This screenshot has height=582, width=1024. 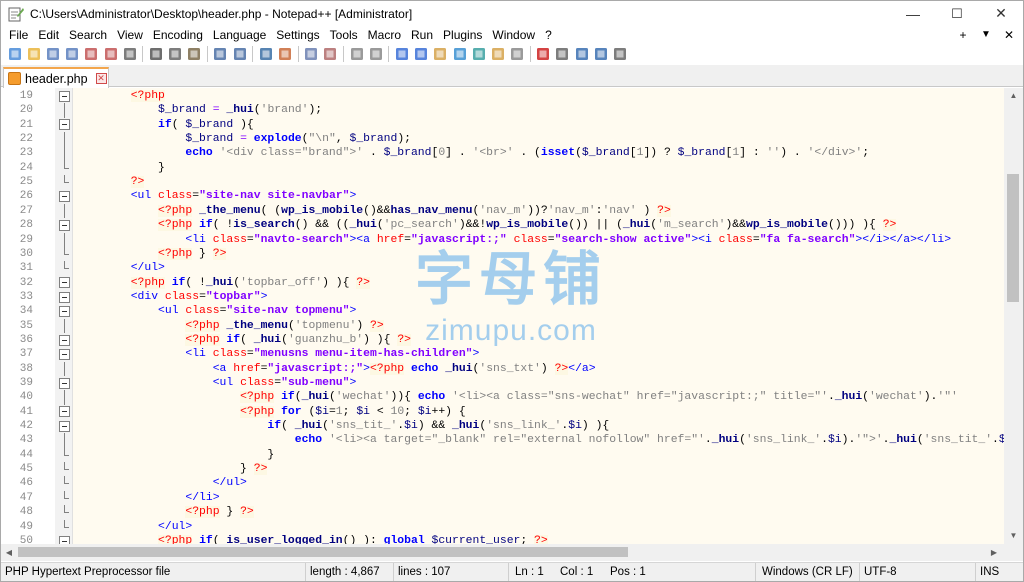 I want to click on code-line: 34 <ul class="site-nav topmenu">, so click(x=502, y=311).